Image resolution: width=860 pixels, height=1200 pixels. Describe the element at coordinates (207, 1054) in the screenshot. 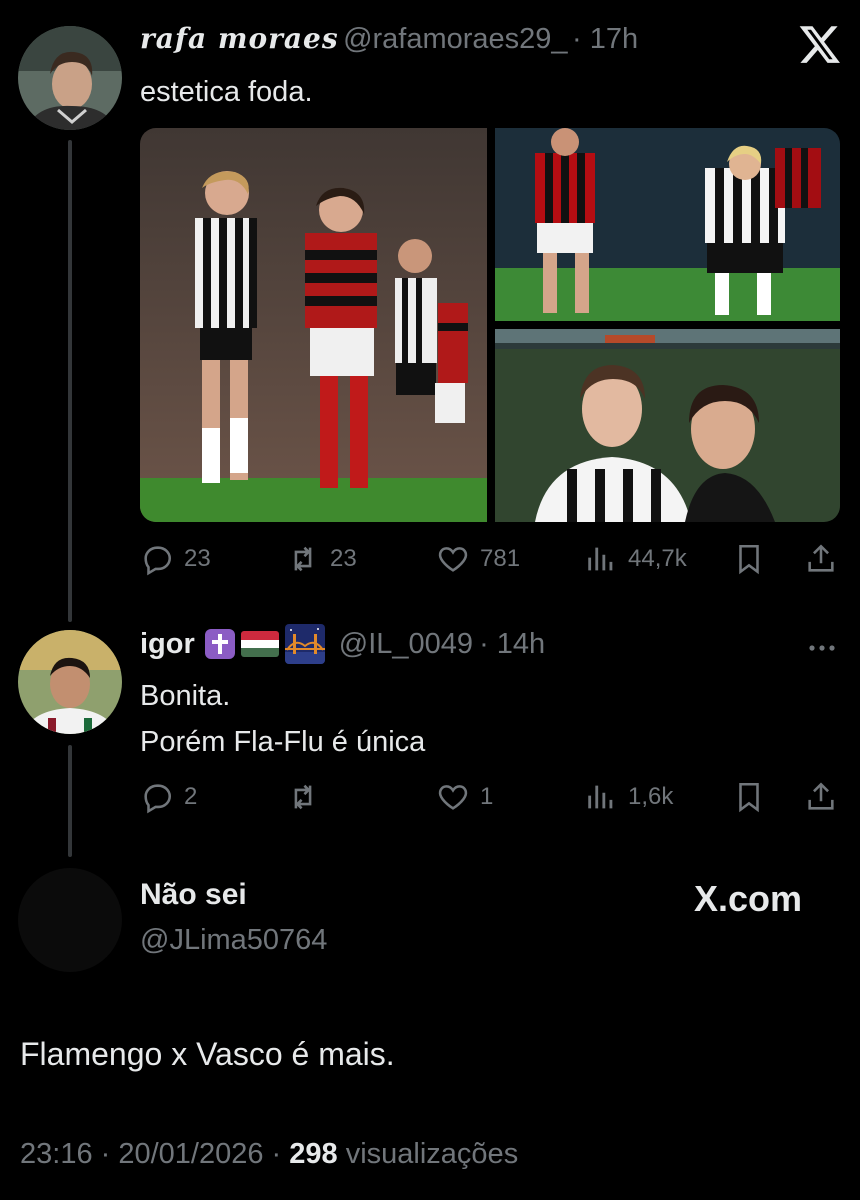

I see `quoted-text: Flamengo x Vasco é mais.` at that location.